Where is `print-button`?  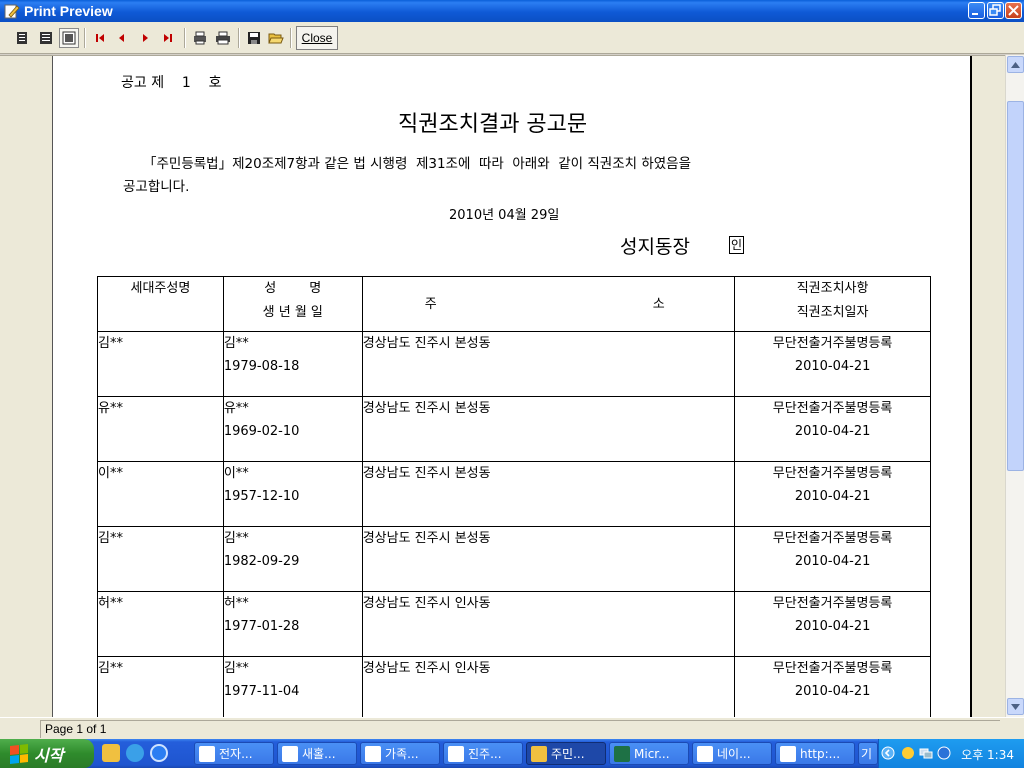
print-button is located at coordinates (223, 38).